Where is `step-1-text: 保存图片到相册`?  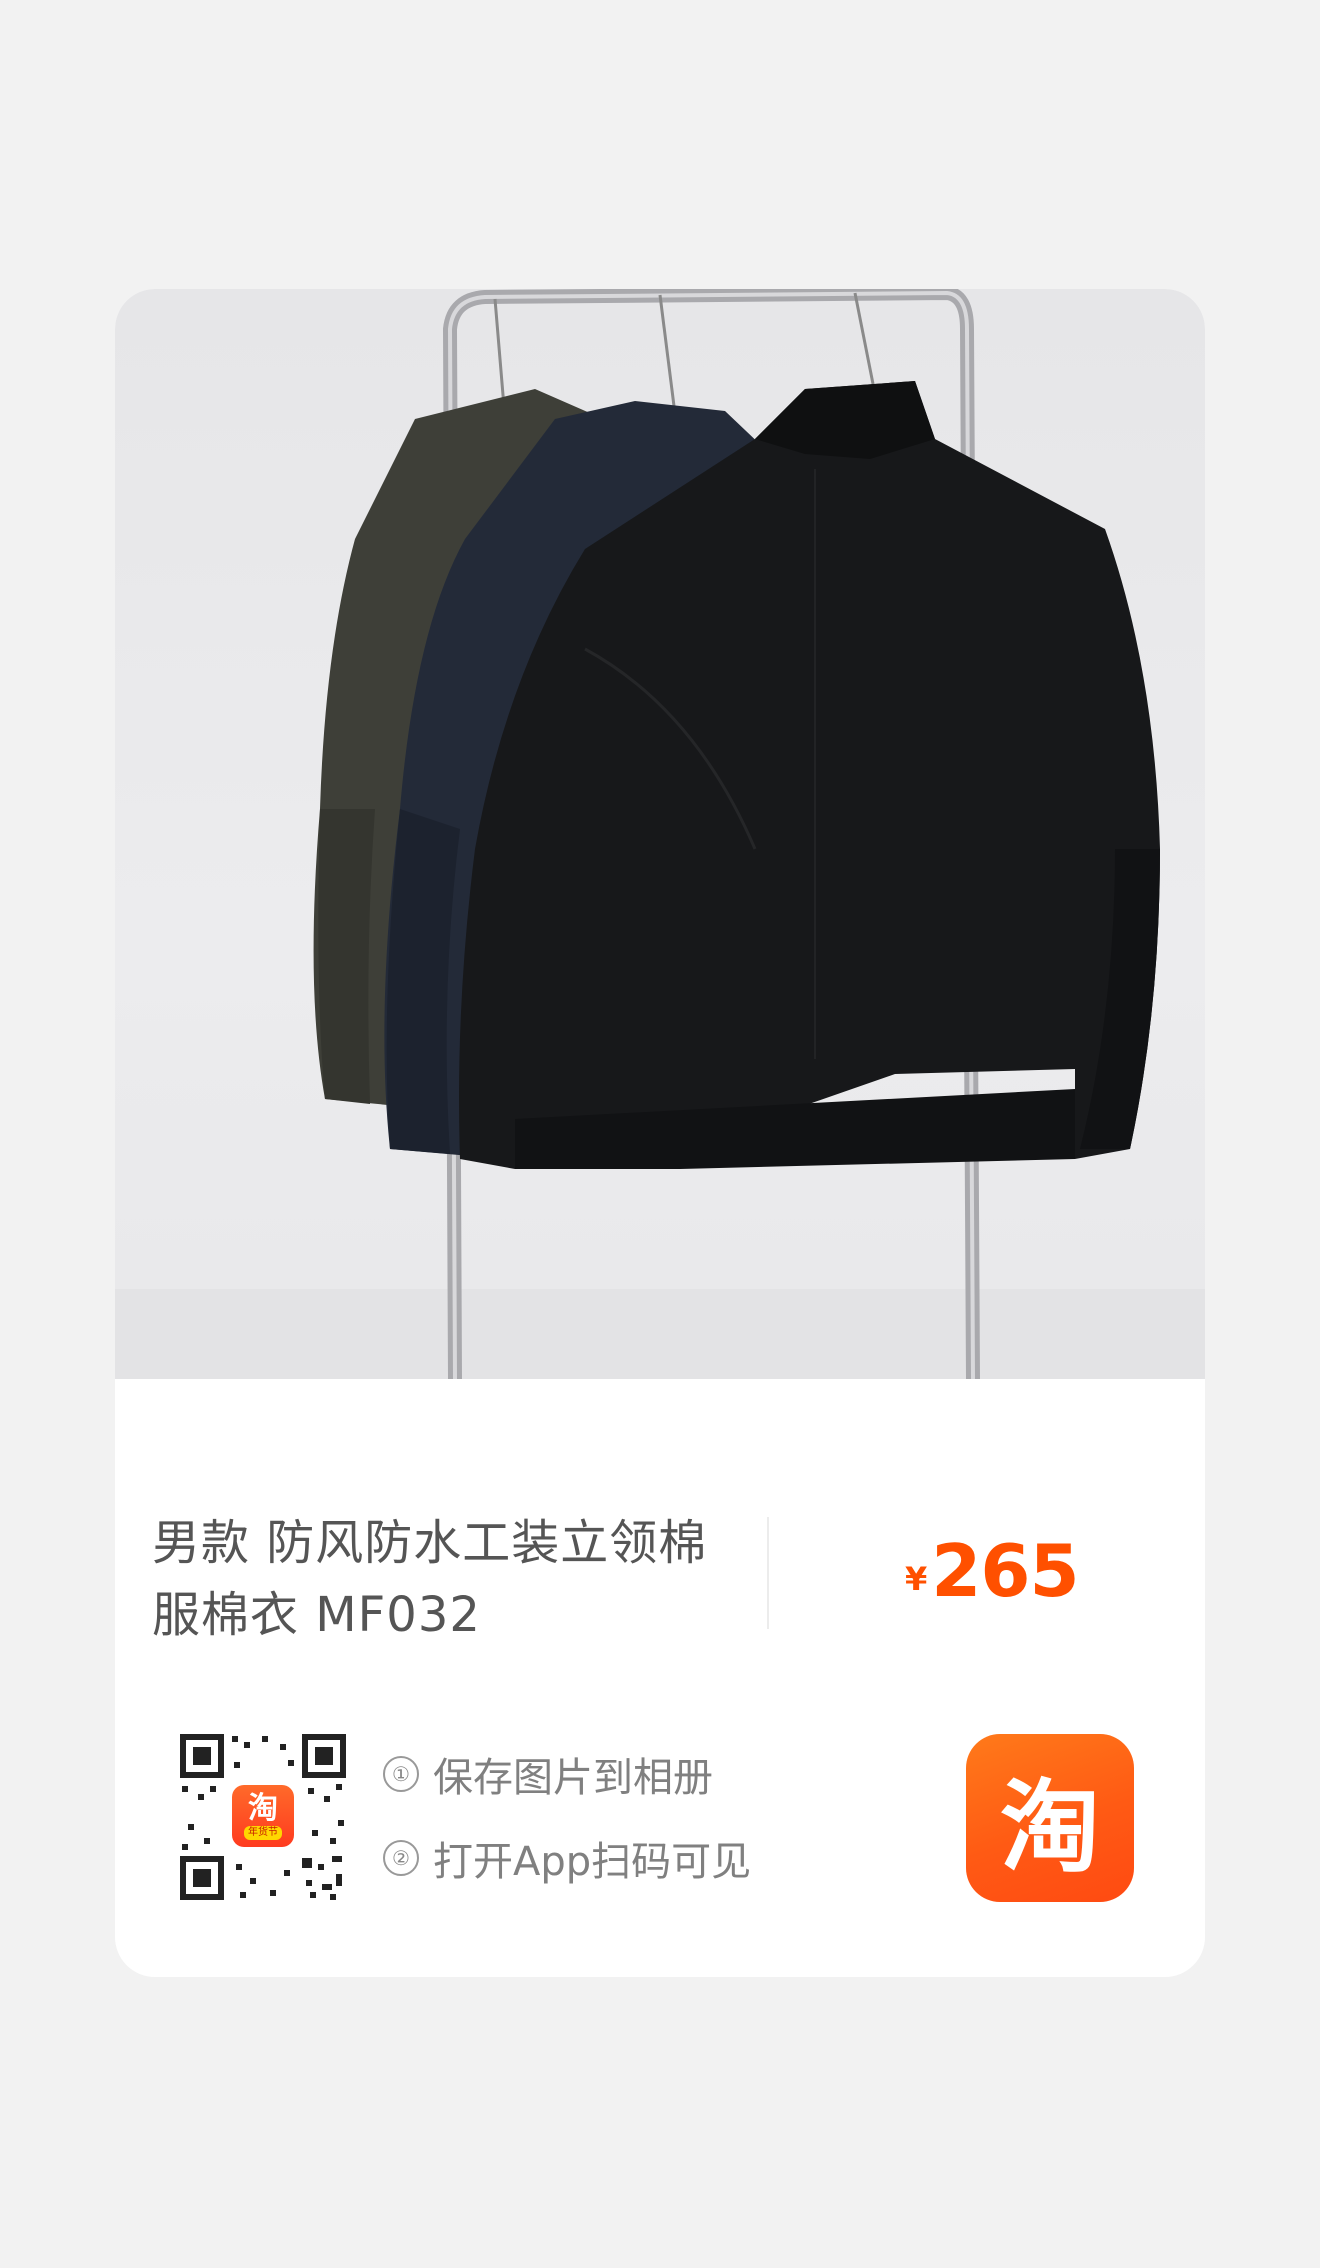 step-1-text: 保存图片到相册 is located at coordinates (573, 1778).